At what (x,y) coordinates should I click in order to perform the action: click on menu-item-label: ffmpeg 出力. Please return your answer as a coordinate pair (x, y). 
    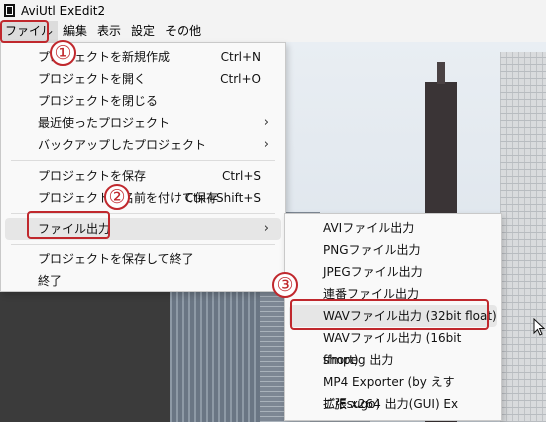
    Looking at the image, I should click on (358, 360).